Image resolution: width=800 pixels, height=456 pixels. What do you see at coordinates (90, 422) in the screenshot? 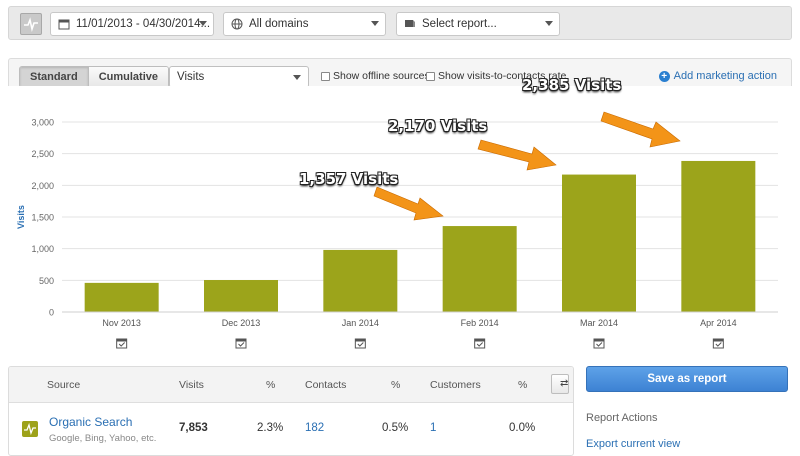
I see `source-link: Organic Search` at bounding box center [90, 422].